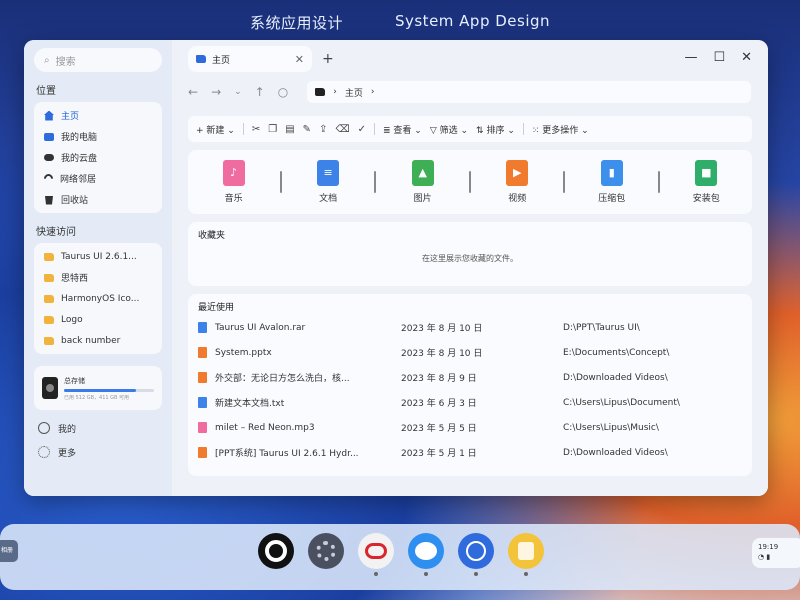  What do you see at coordinates (470, 59) in the screenshot?
I see `tab-bar: 主页 ✕ + — ☐ ✕` at bounding box center [470, 59].